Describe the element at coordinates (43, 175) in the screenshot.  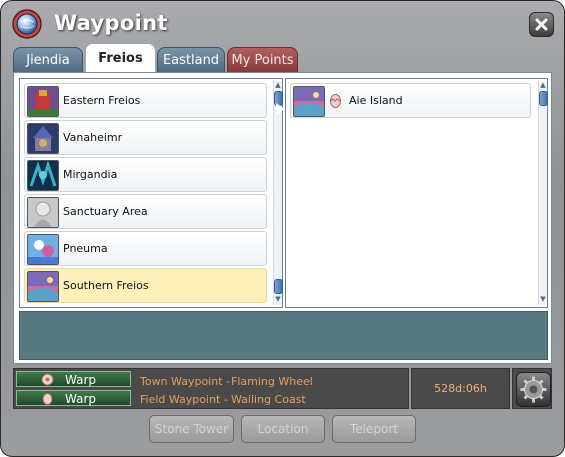
I see `mirgandia-thumbnail` at that location.